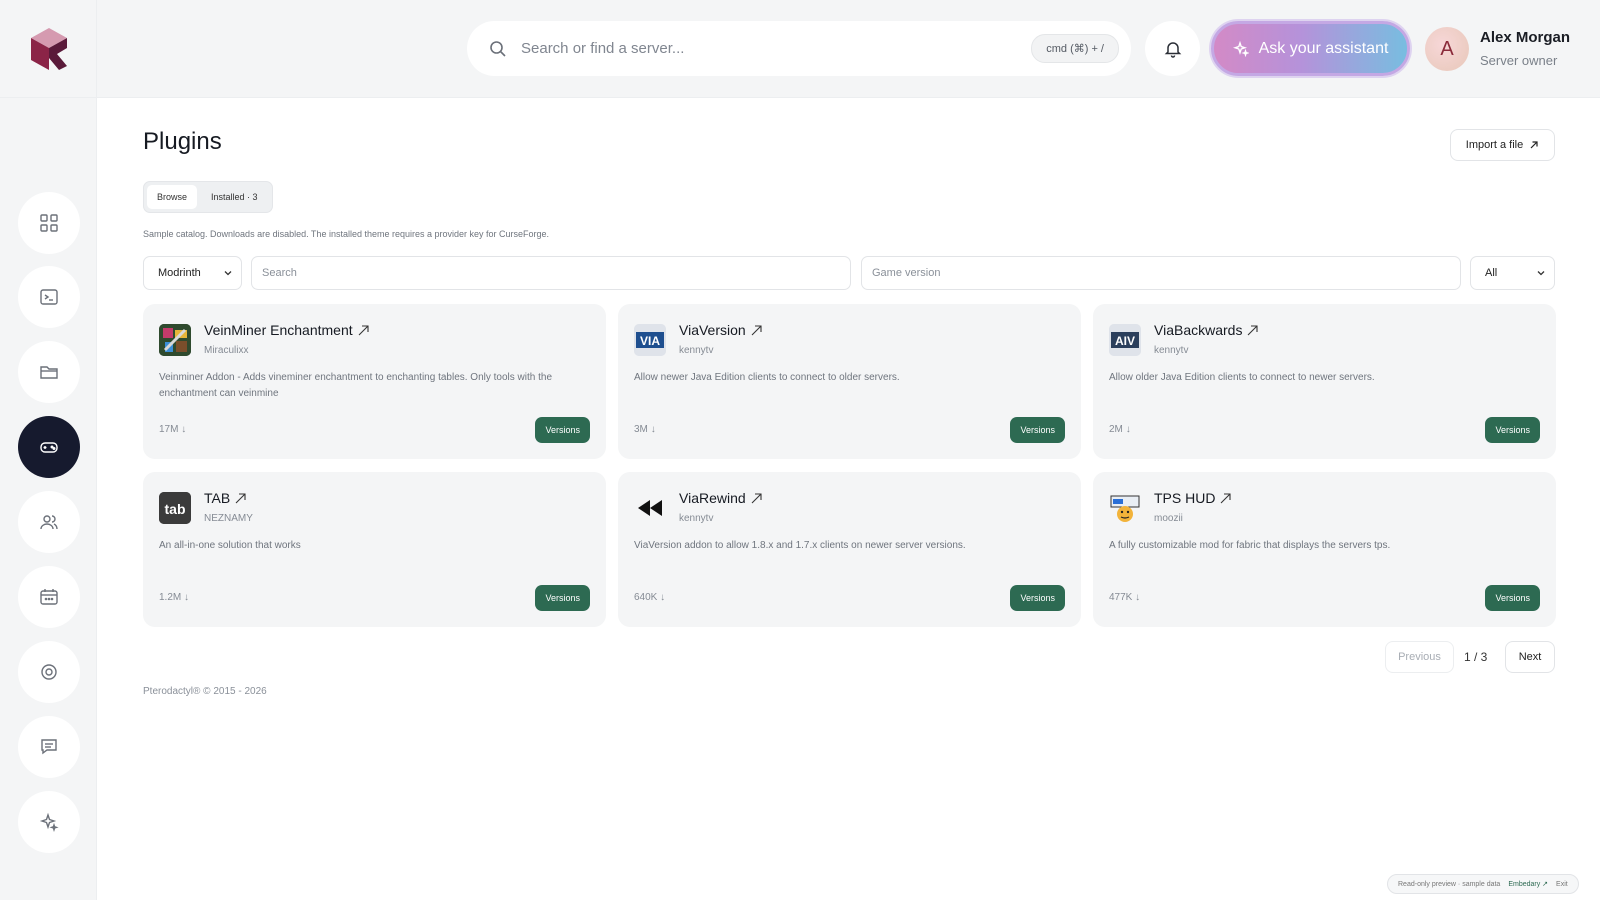 The image size is (1600, 900). Describe the element at coordinates (169, 429) in the screenshot. I see `downloads-count: 17M` at that location.